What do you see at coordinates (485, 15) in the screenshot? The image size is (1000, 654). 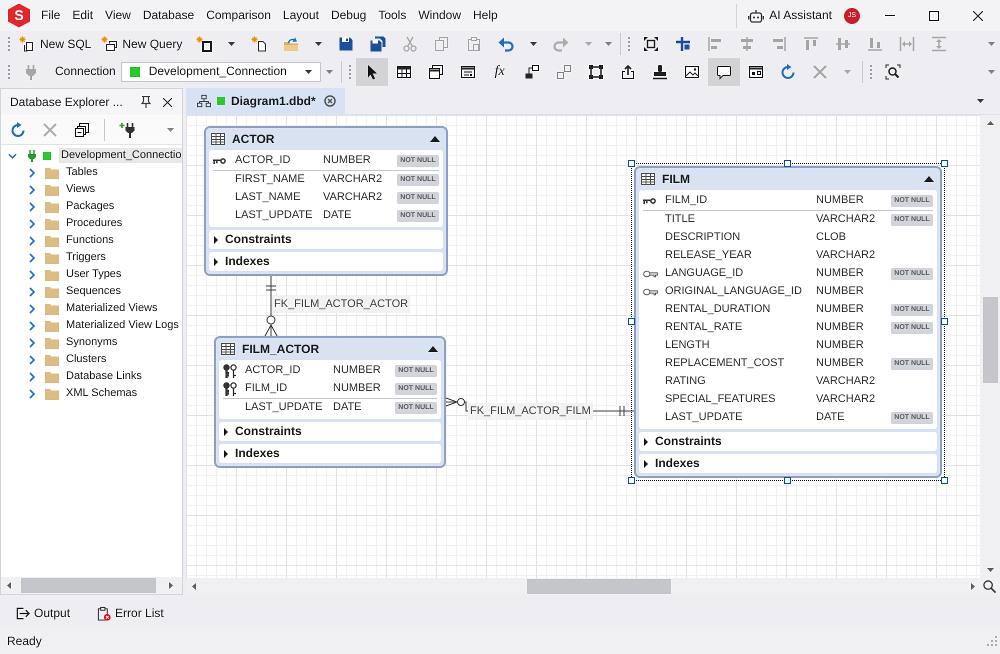 I see `menu-item: Help` at bounding box center [485, 15].